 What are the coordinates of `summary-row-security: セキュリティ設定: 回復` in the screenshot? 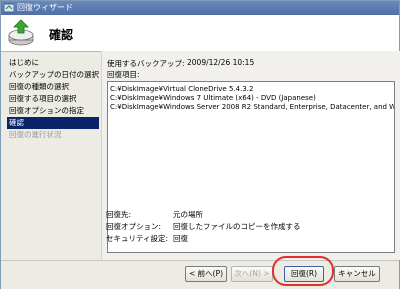 It's located at (147, 238).